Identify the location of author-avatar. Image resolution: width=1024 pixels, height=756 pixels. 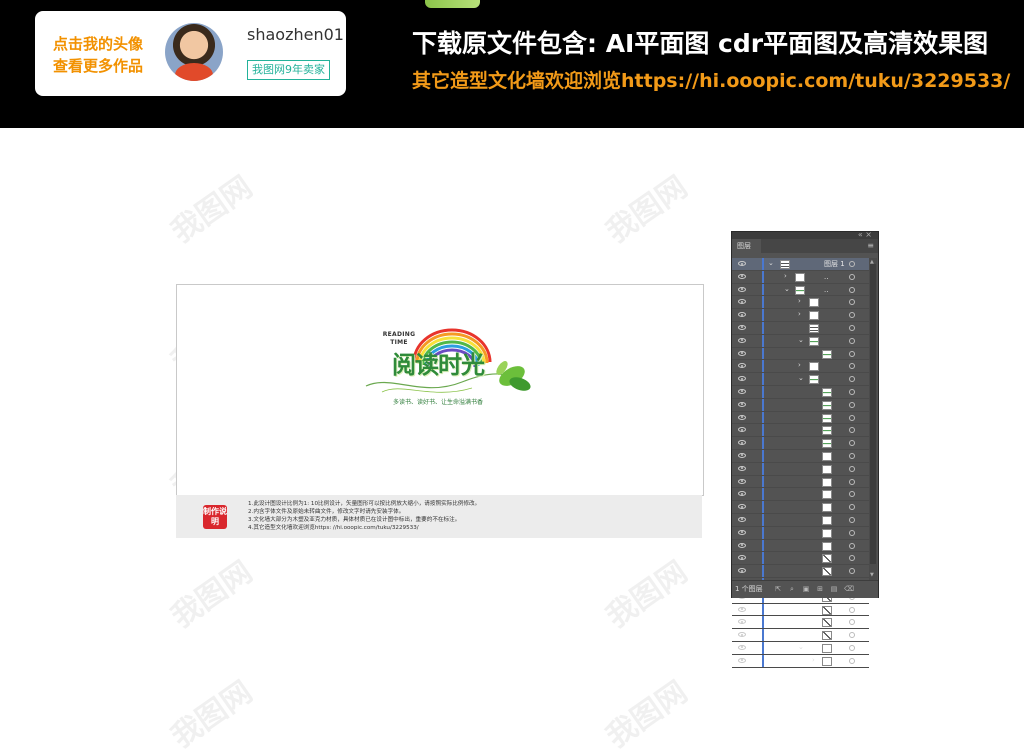
(194, 52).